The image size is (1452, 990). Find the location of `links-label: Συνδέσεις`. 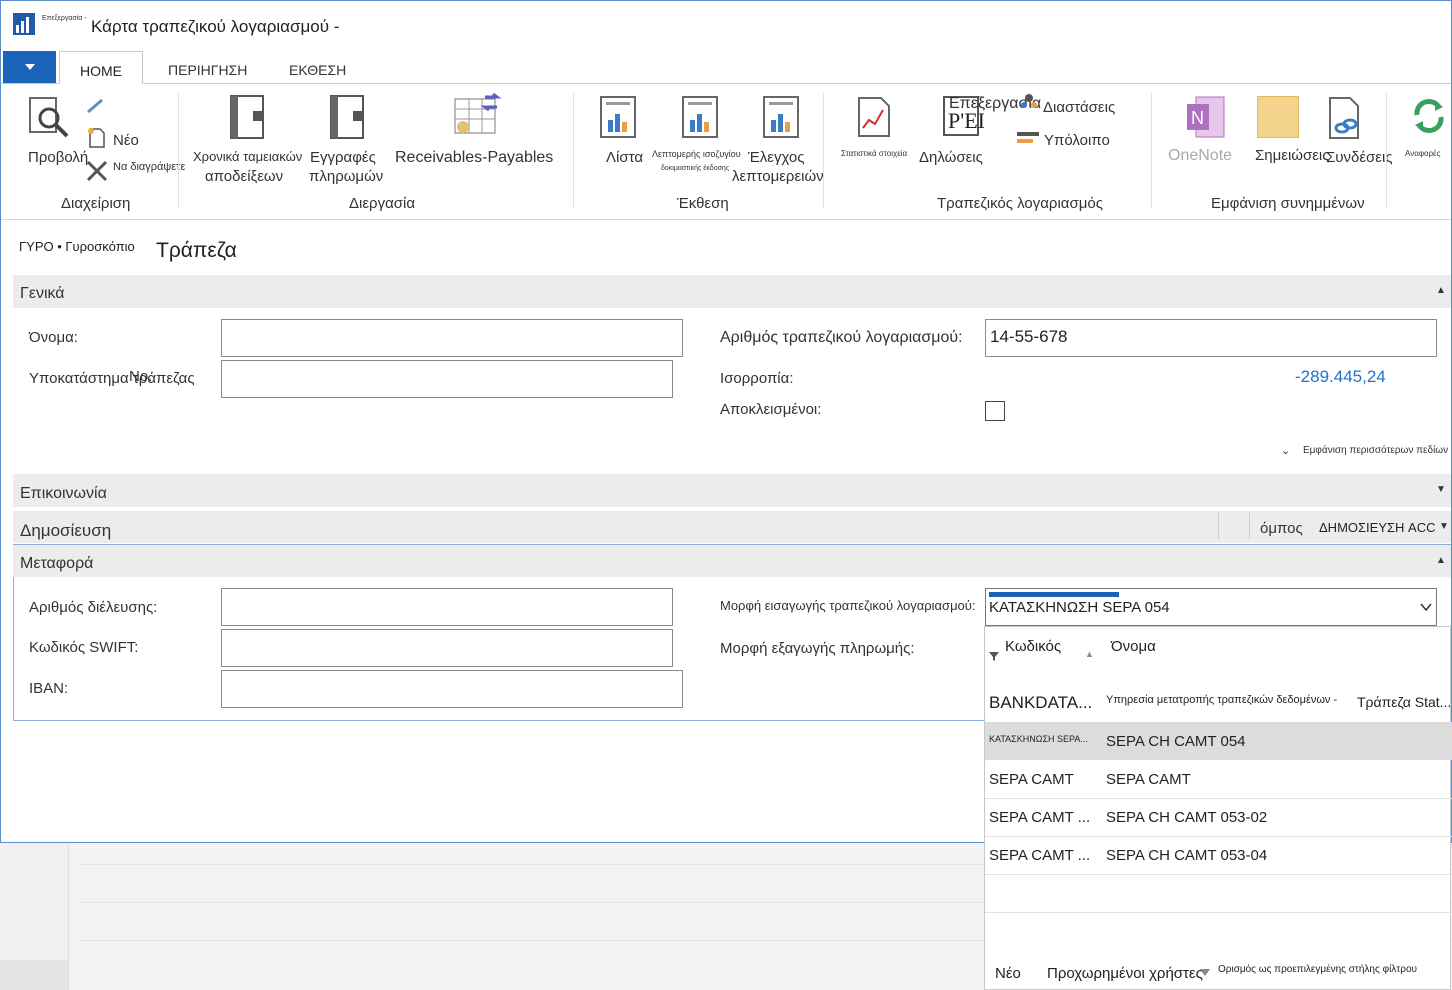

links-label: Συνδέσεις is located at coordinates (1359, 157).